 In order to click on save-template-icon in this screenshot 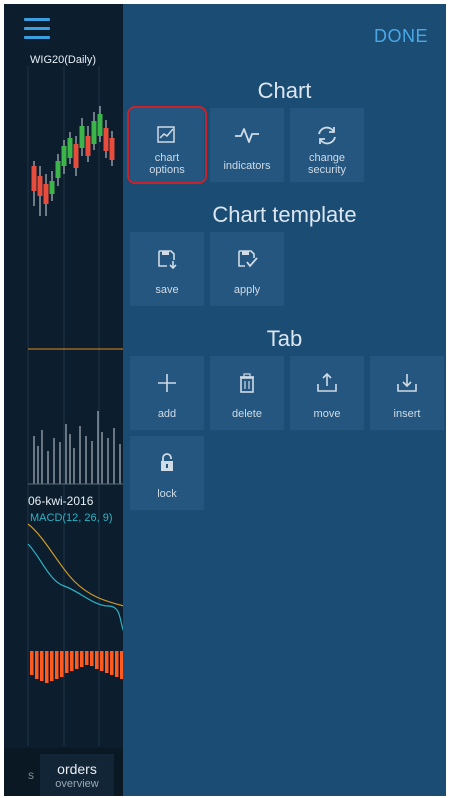, I will do `click(167, 260)`.